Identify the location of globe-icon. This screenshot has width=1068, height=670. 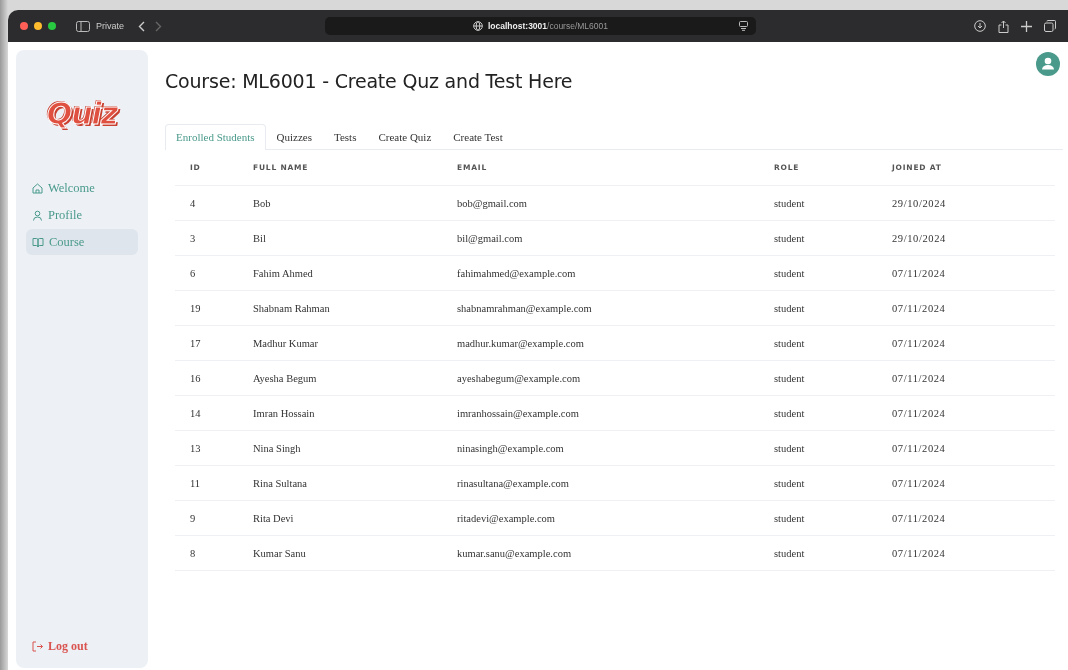
(478, 26).